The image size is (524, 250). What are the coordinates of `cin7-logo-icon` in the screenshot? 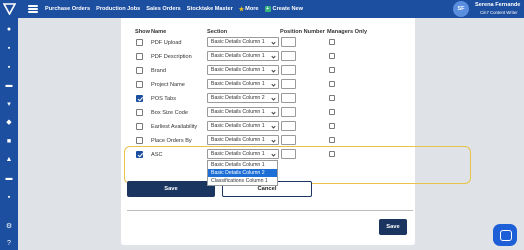 It's located at (9, 9).